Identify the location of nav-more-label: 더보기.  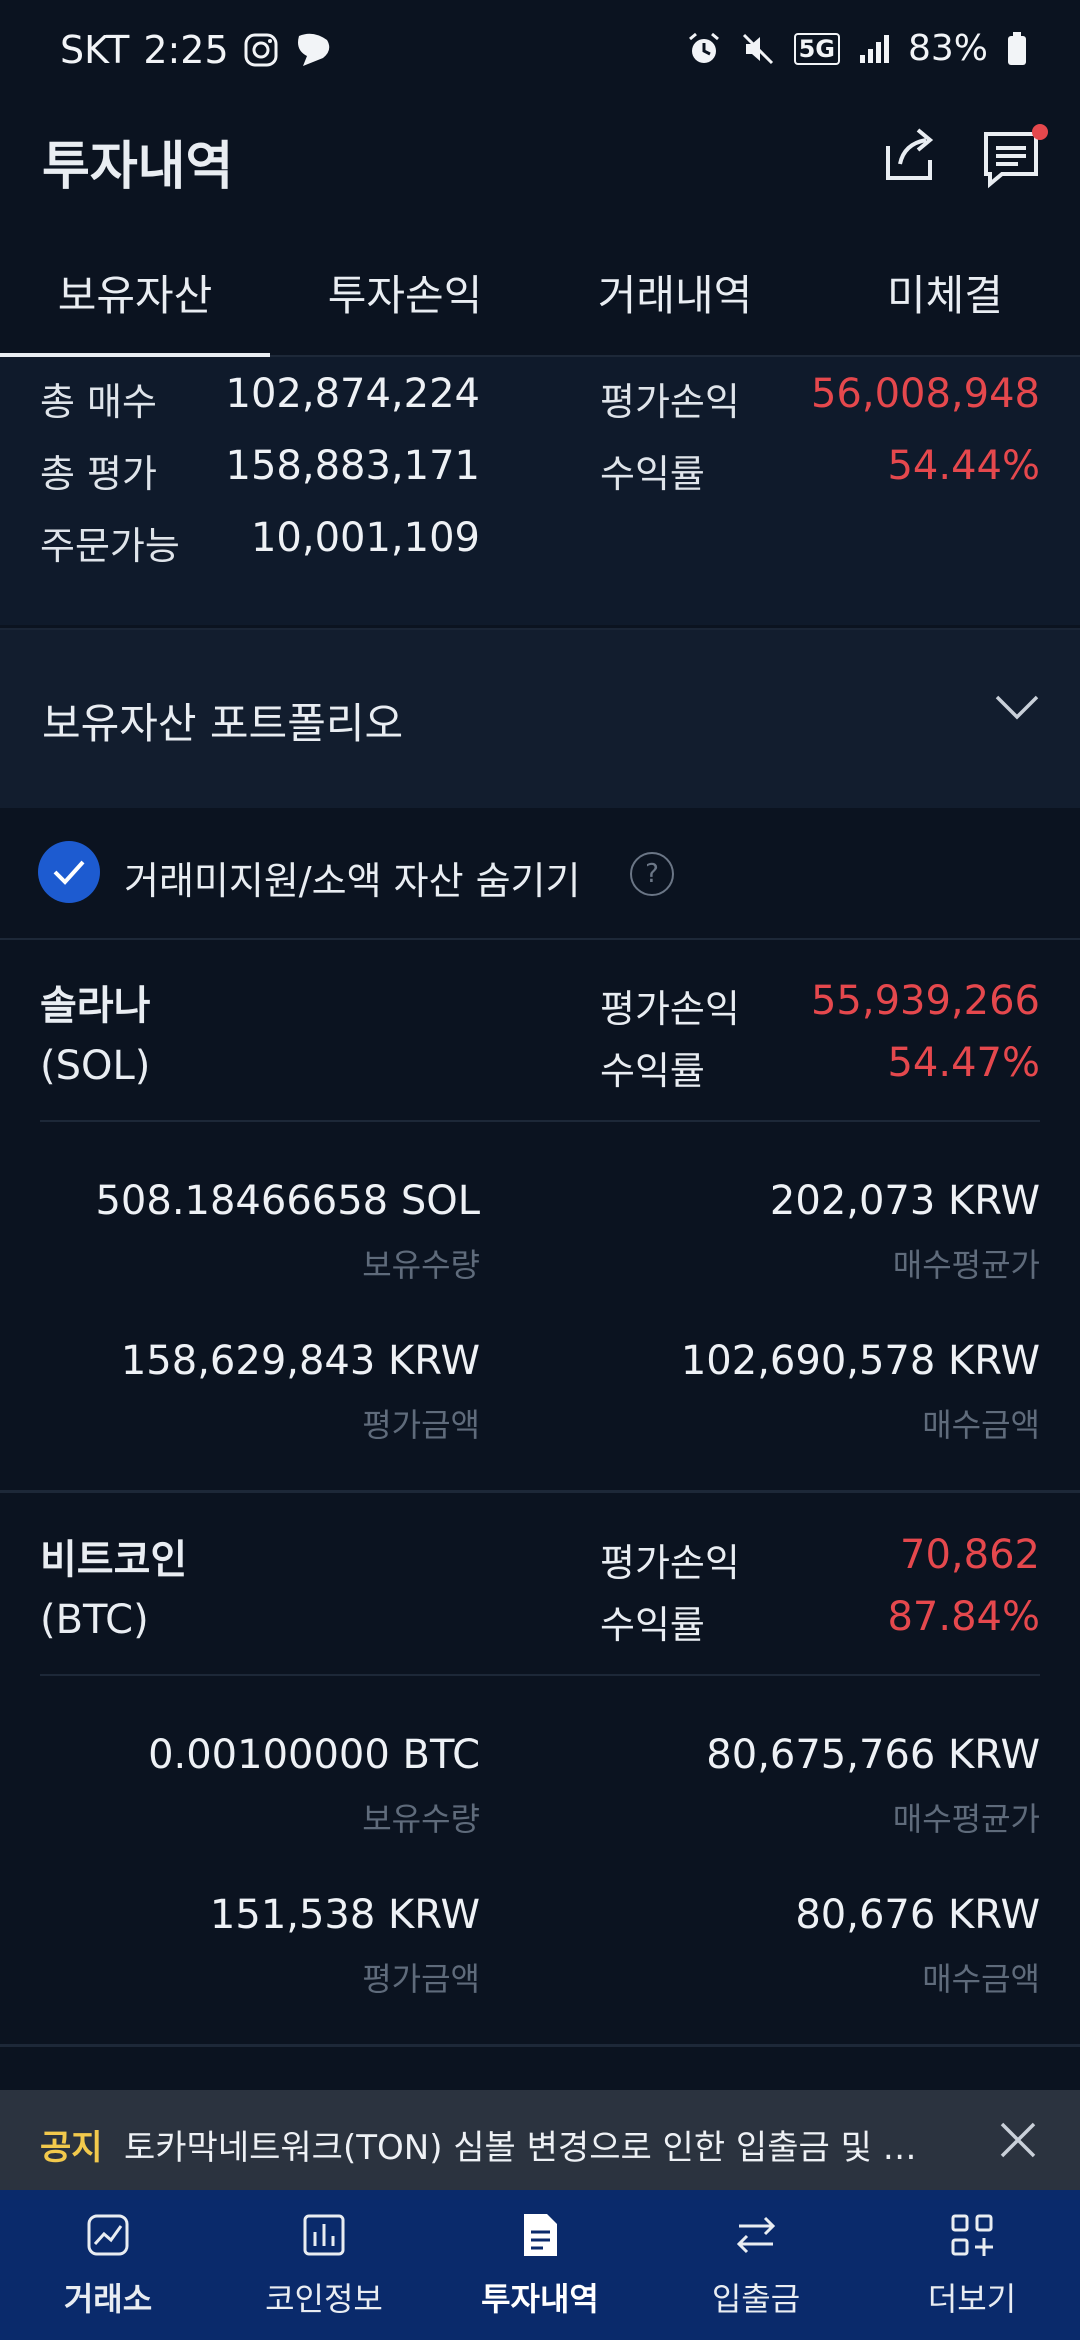
(972, 2299).